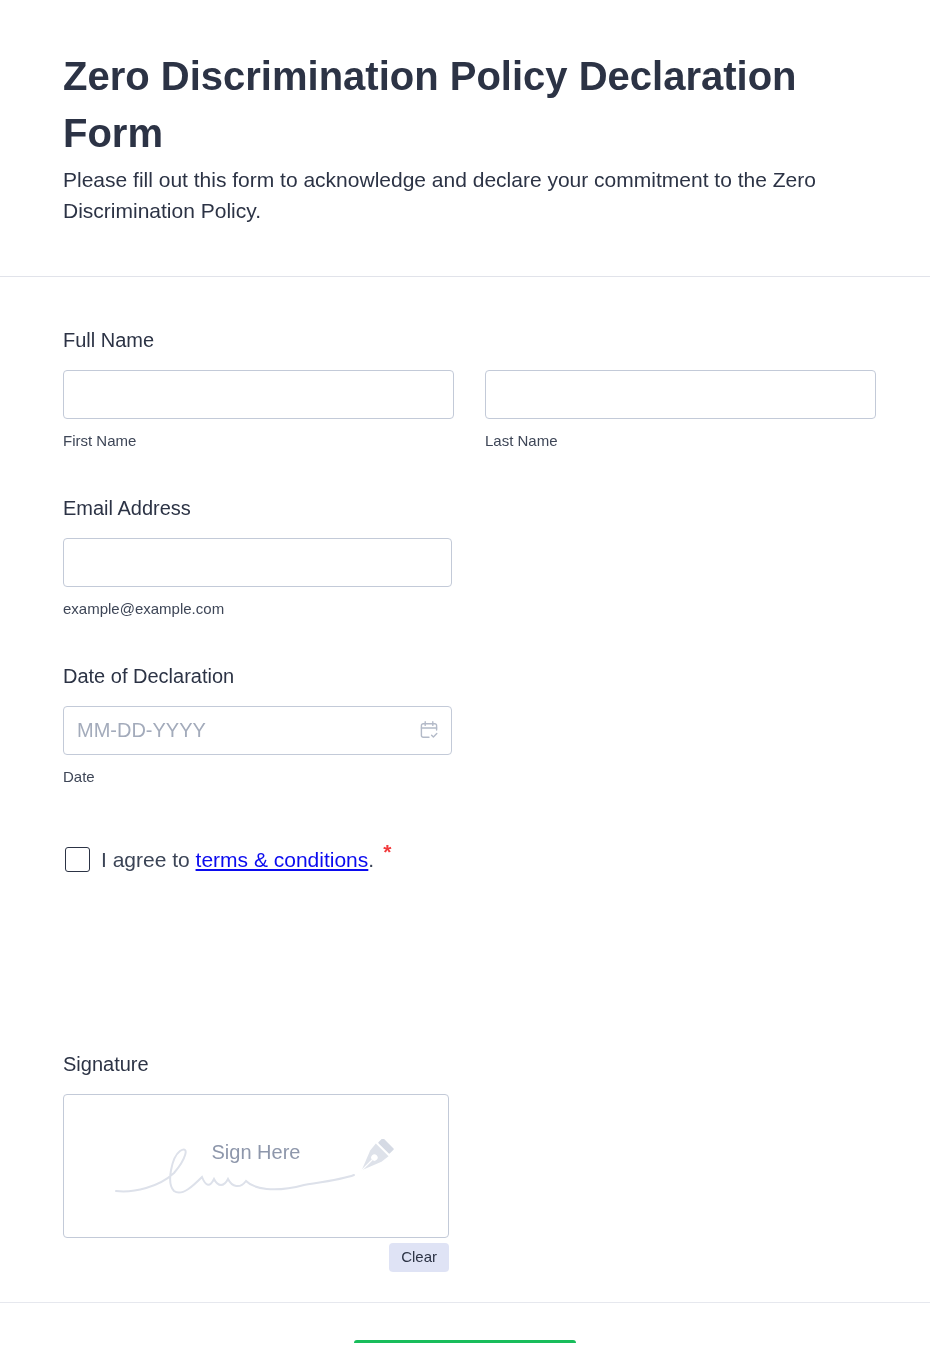 The width and height of the screenshot is (930, 1345). I want to click on submit-button-edge, so click(465, 1341).